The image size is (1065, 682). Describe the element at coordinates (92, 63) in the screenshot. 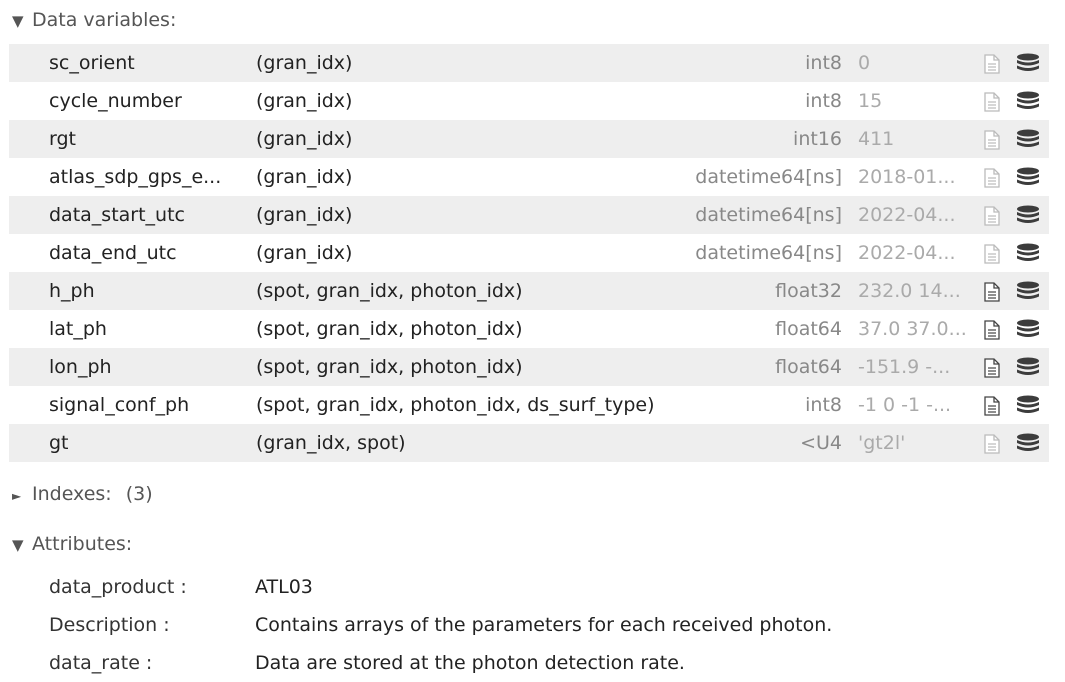

I see `variable-name: sc_orient` at that location.